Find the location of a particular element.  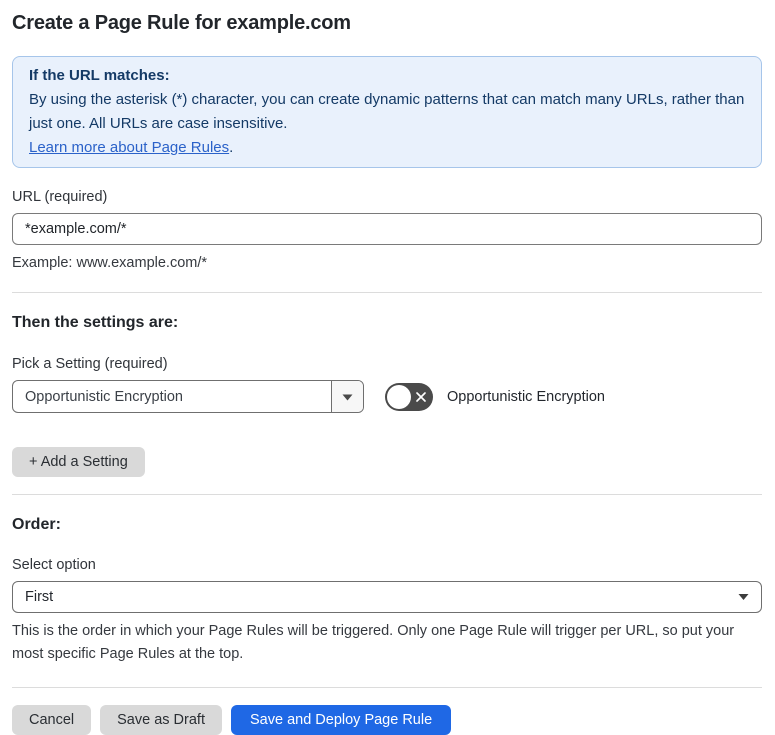

pick-setting-label: Pick a Setting (required) is located at coordinates (90, 364).